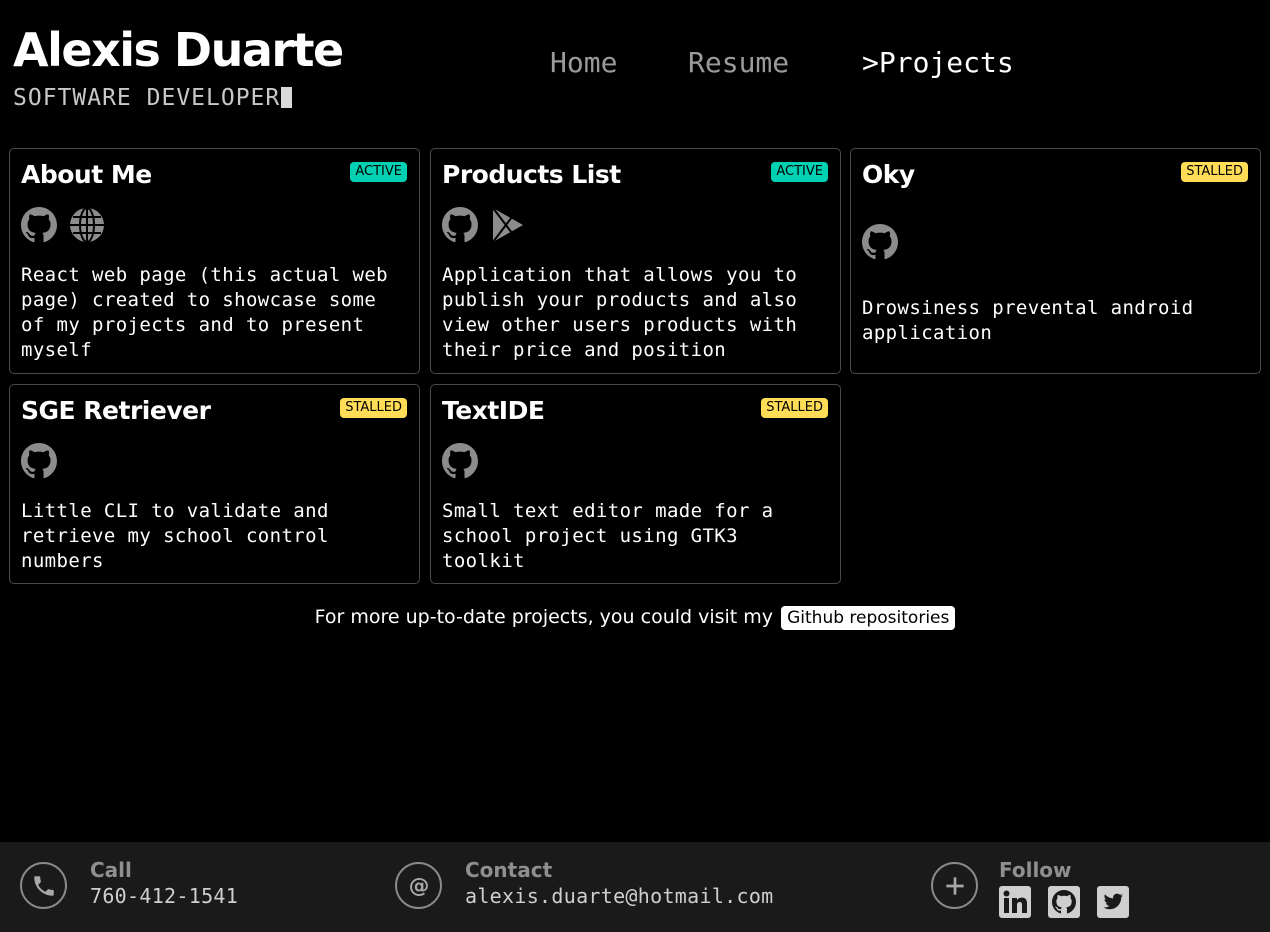  Describe the element at coordinates (619, 896) in the screenshot. I see `email-address: alexis.duarte@hotmail.com` at that location.